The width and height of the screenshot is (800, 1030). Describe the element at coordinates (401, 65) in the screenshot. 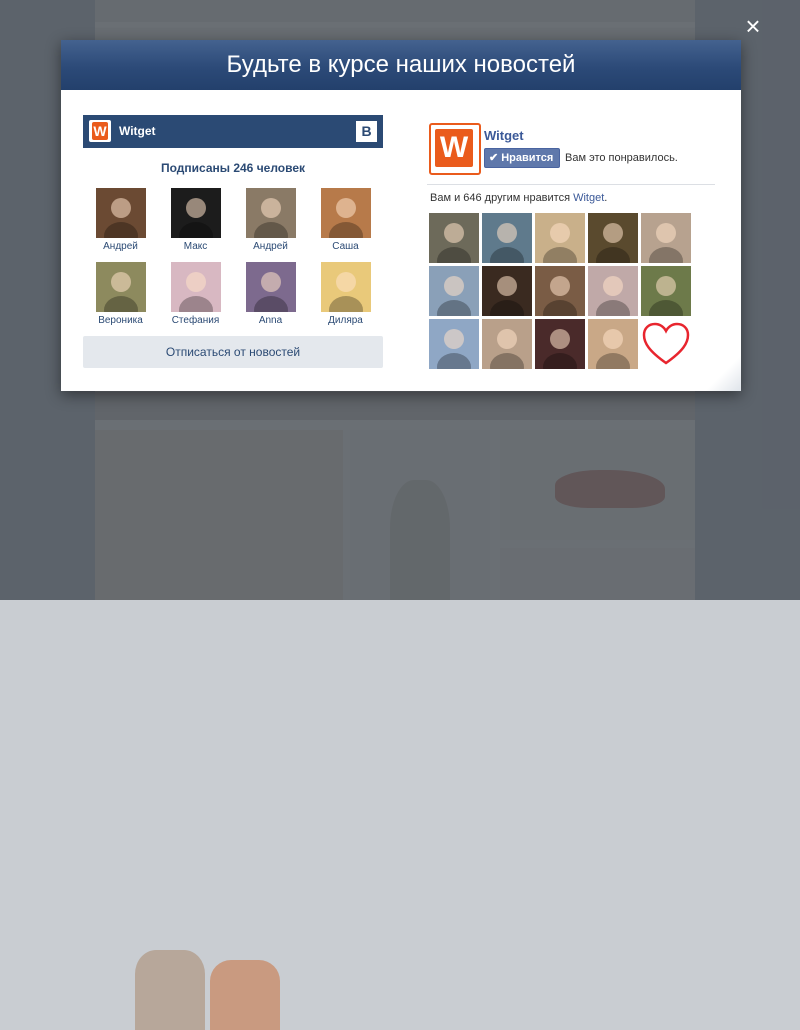

I see `modal-title: Будьте в курсе наших новостей` at that location.